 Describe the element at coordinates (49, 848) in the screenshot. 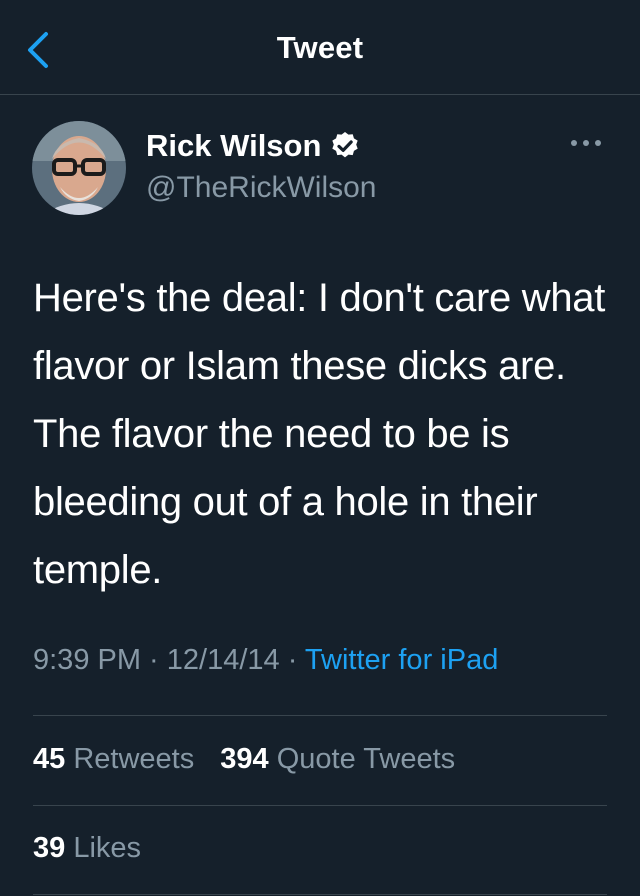

I see `likes-count: 39` at that location.